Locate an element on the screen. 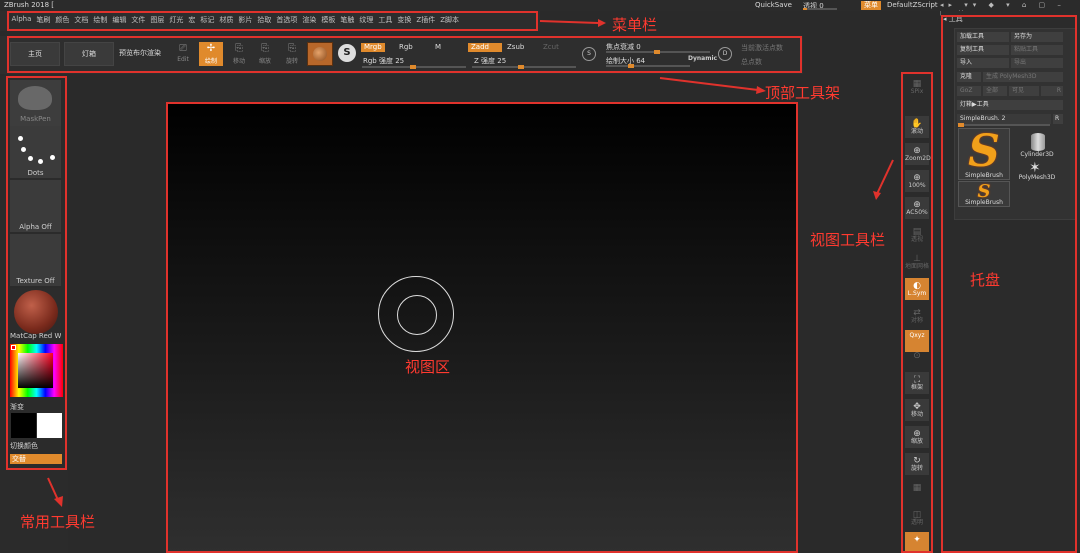 Image resolution: width=1080 pixels, height=553 pixels. tray-annotation: 托盘 is located at coordinates (985, 280).